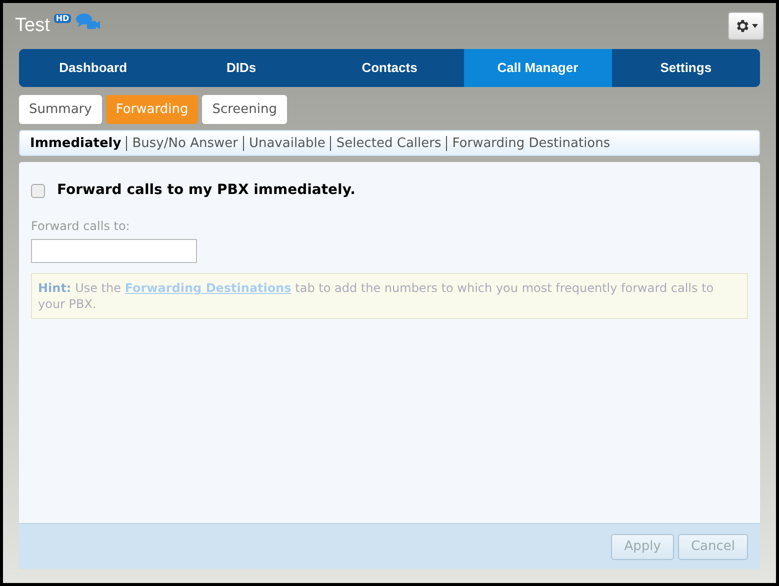 The image size is (779, 586). I want to click on checkbox, so click(38, 191).